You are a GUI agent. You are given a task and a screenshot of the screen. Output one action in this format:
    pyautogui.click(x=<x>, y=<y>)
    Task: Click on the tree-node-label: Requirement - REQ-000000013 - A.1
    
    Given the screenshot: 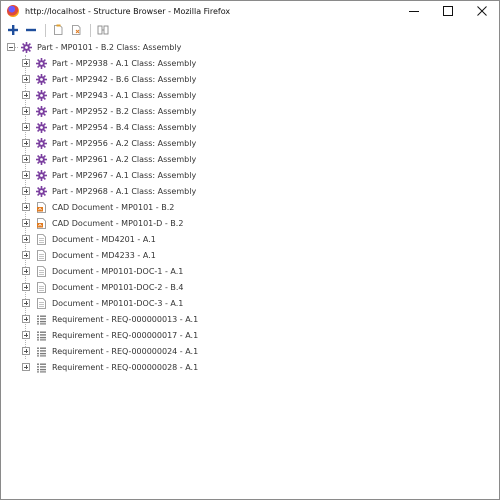 What is the action you would take?
    pyautogui.click(x=125, y=319)
    